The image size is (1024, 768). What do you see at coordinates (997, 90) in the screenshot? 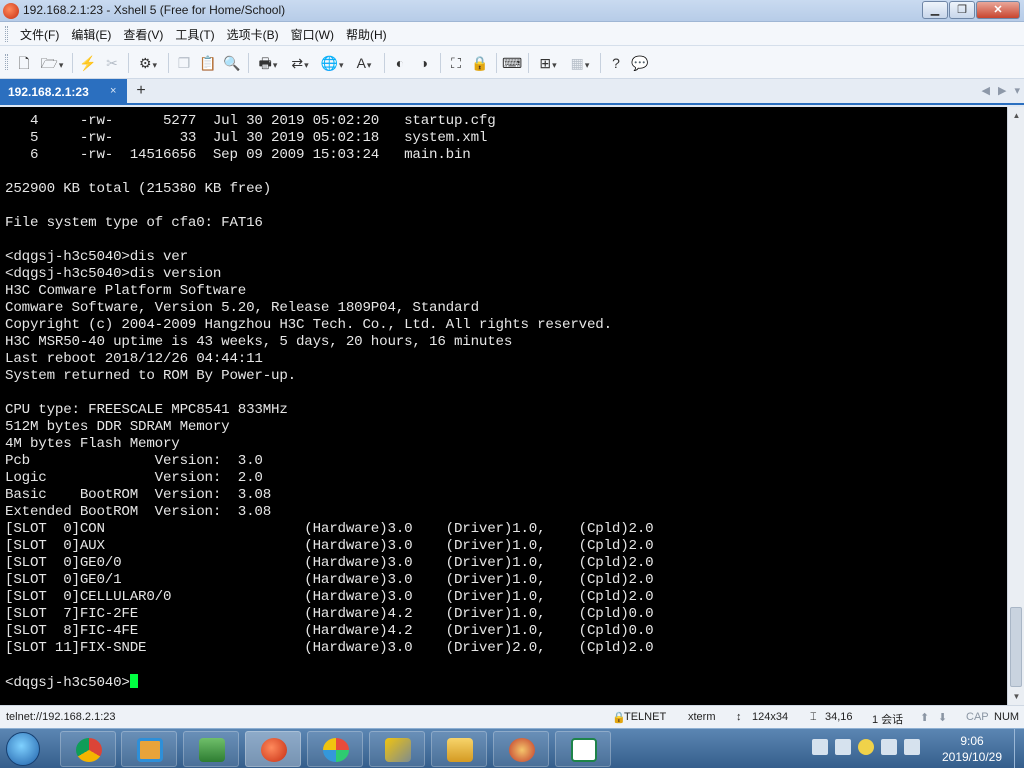
I see `tab-navigation: ◀ ▶ ▾` at bounding box center [997, 90].